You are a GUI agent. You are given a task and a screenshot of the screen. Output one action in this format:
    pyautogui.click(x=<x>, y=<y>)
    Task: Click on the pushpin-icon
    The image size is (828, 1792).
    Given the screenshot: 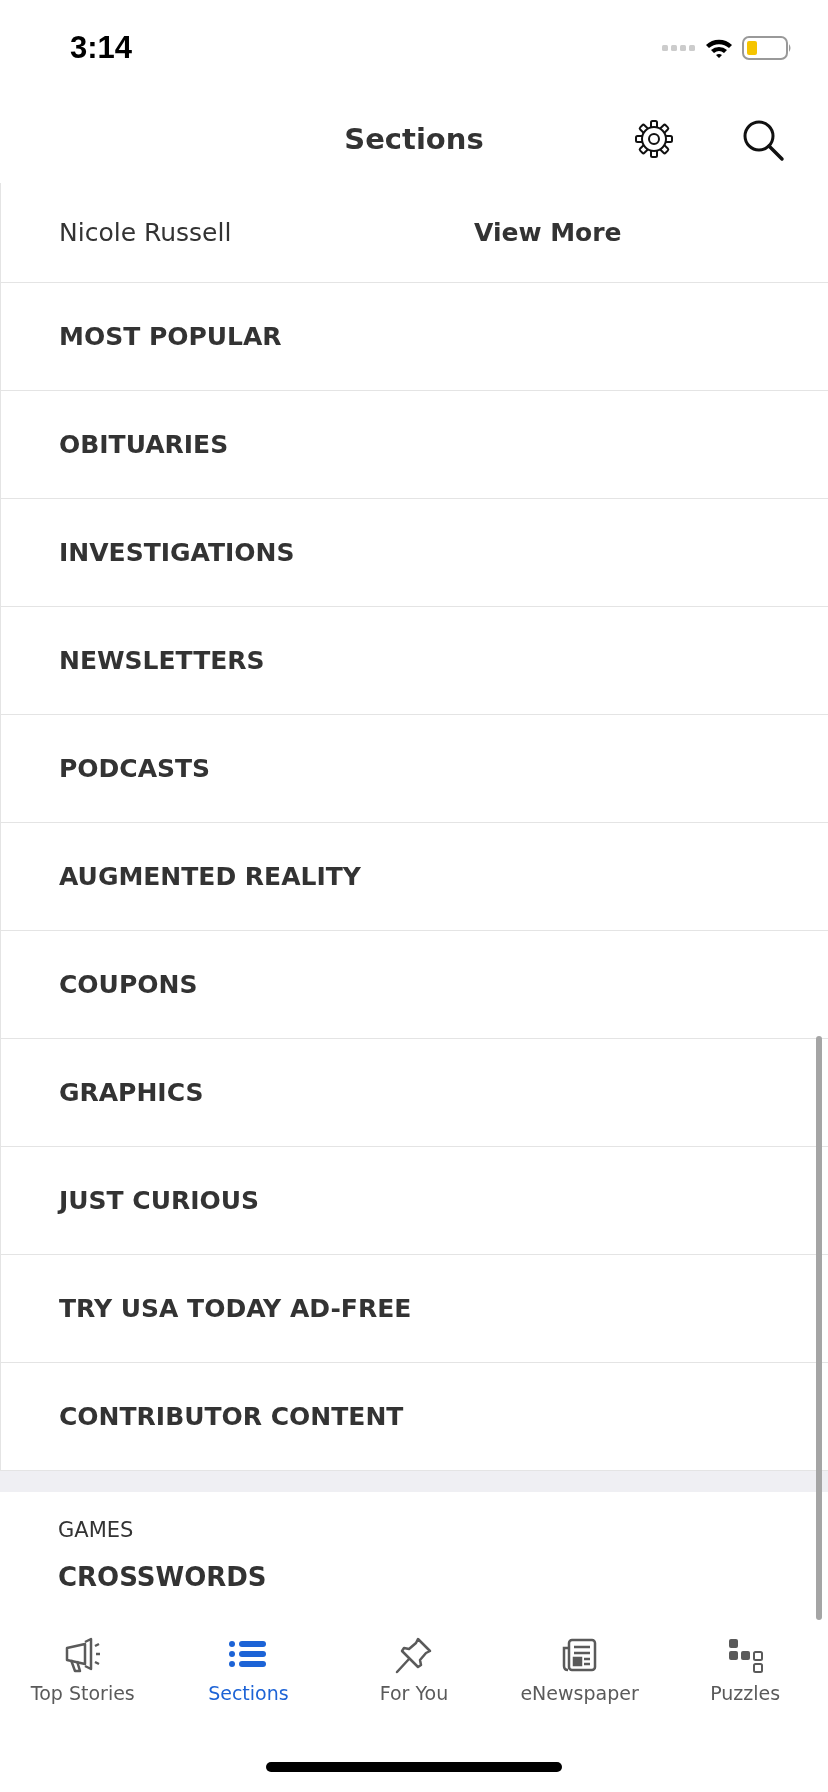 What is the action you would take?
    pyautogui.click(x=414, y=1655)
    